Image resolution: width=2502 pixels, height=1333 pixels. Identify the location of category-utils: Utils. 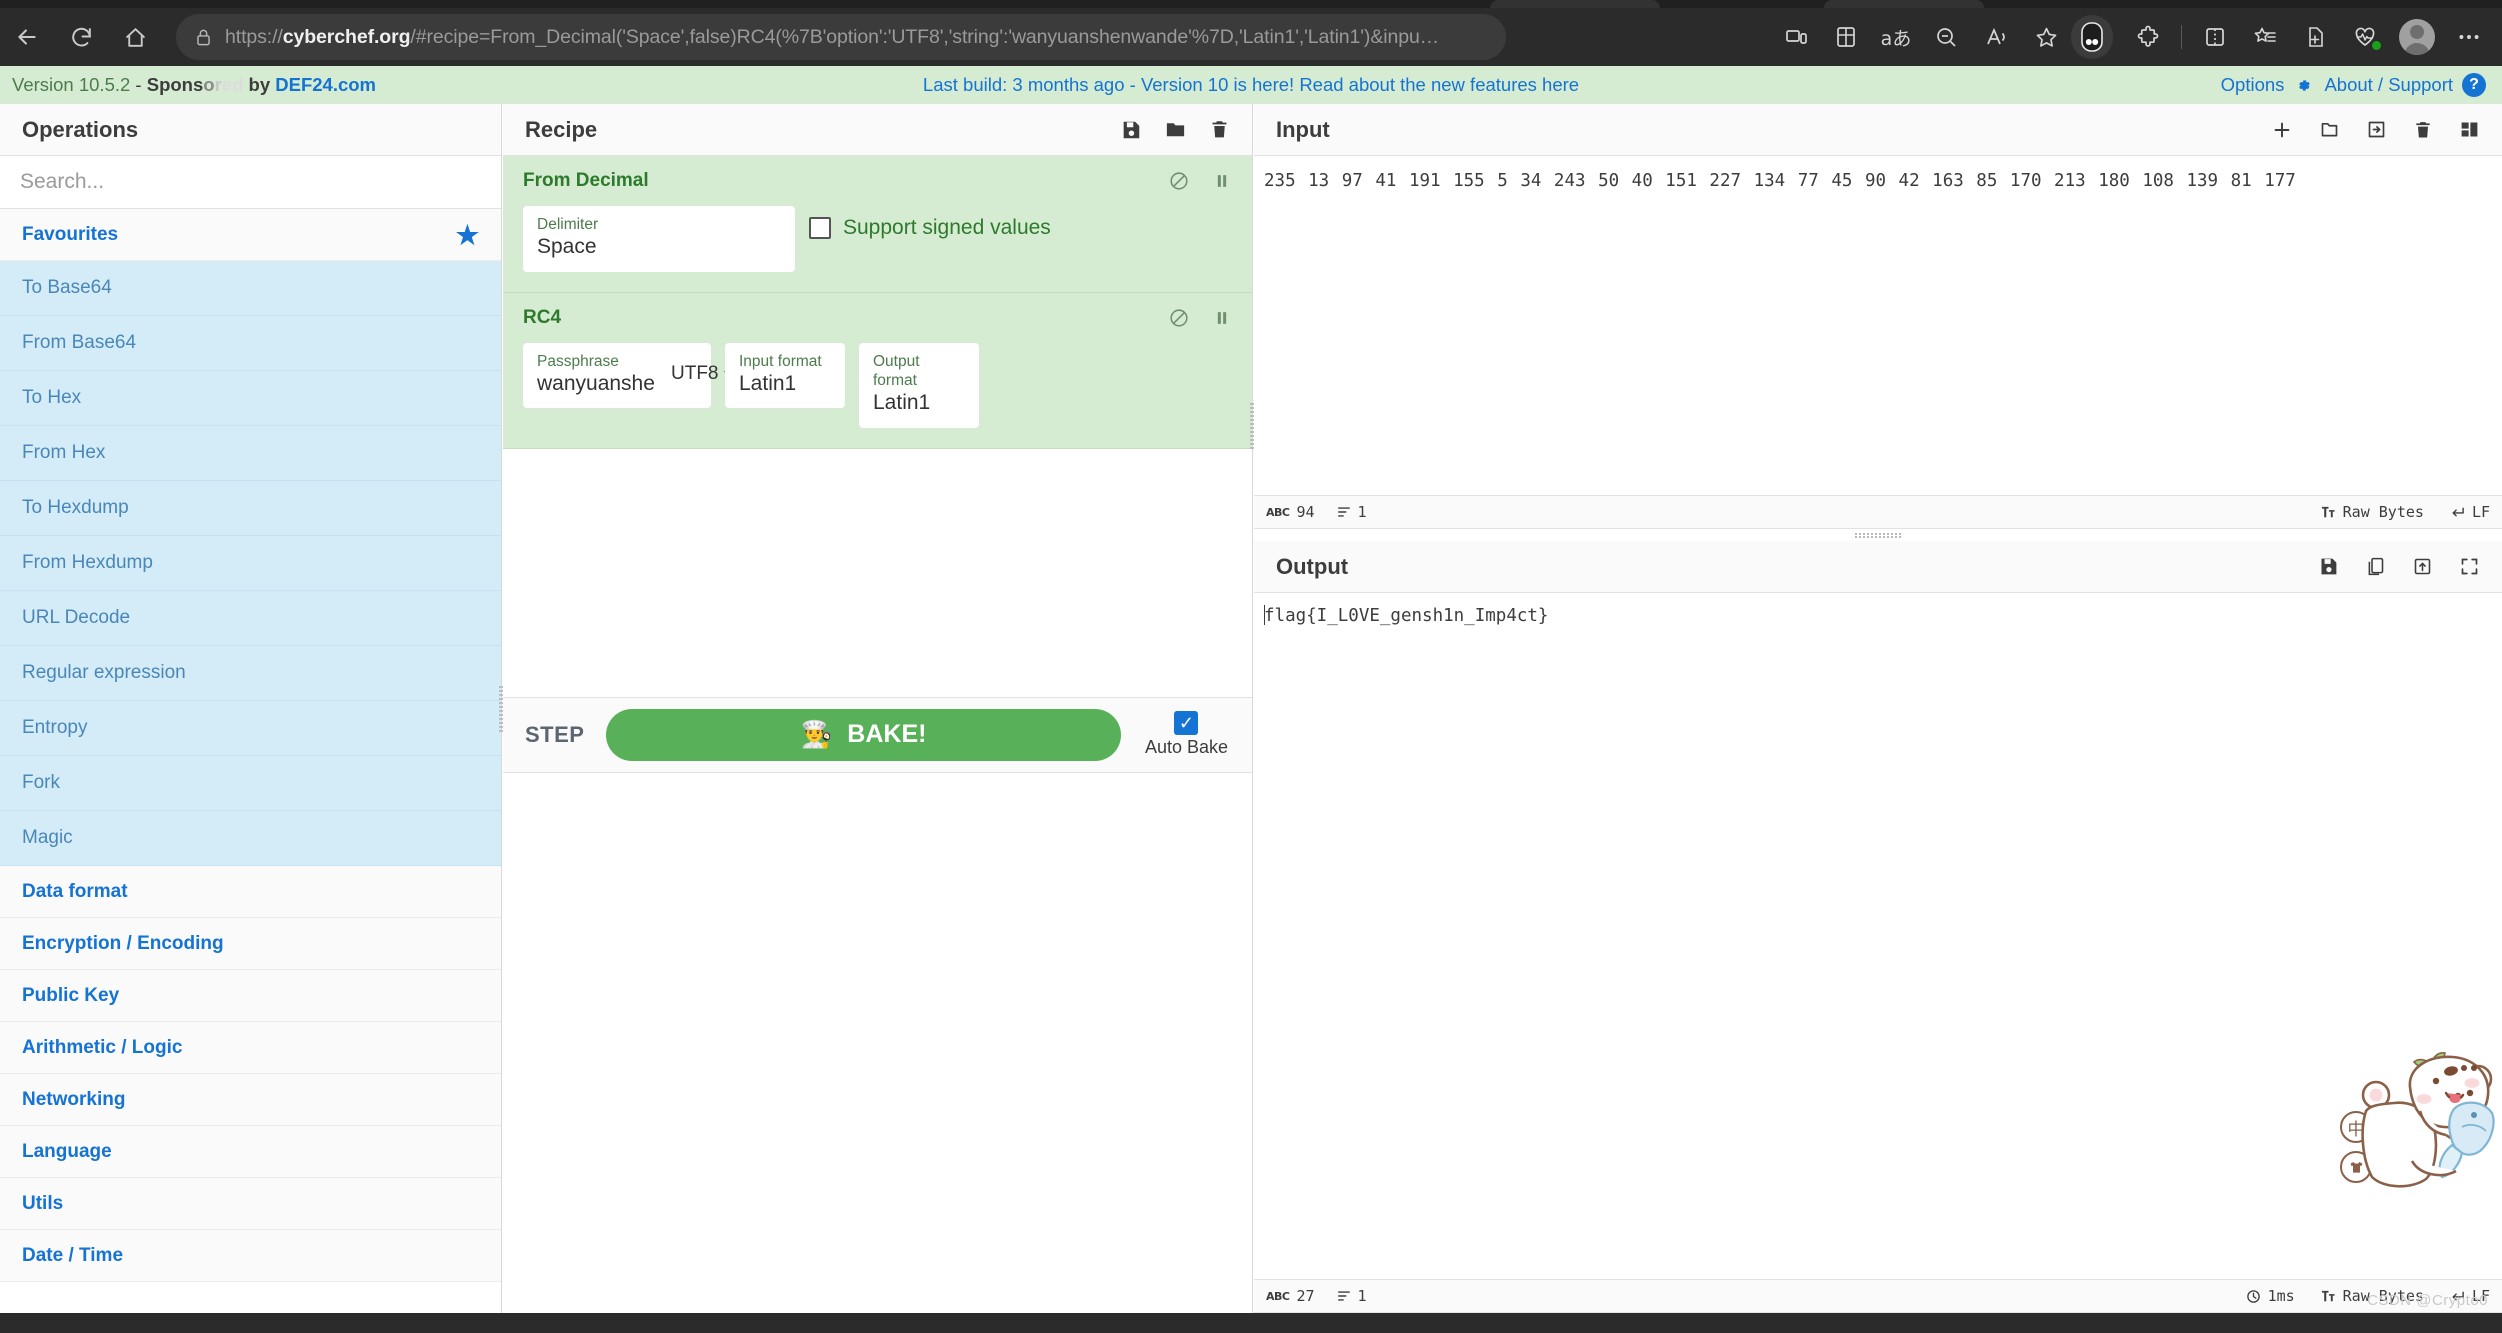
(250, 1204).